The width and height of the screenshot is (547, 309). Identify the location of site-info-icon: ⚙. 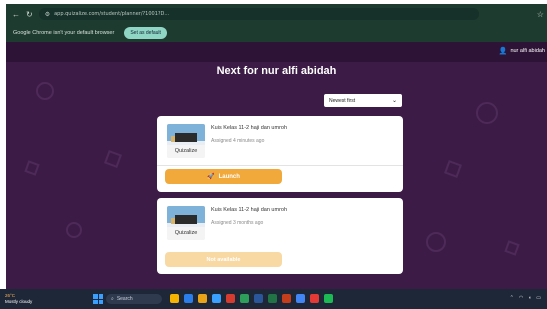
(47, 14).